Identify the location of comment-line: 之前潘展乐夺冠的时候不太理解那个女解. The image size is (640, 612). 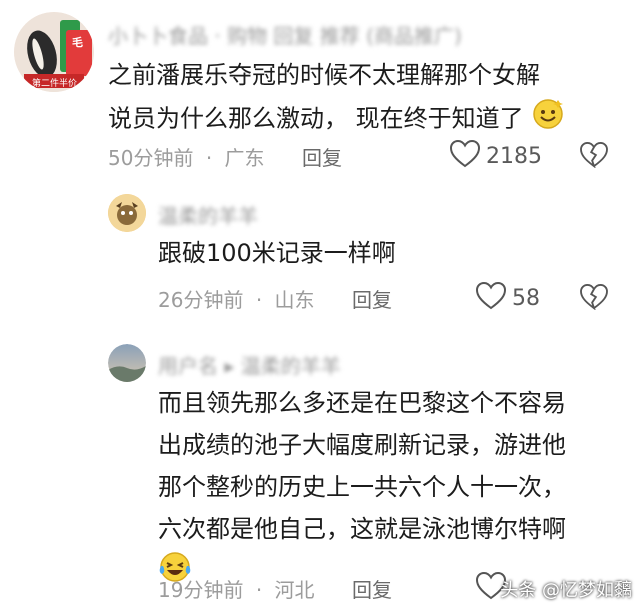
(324, 75).